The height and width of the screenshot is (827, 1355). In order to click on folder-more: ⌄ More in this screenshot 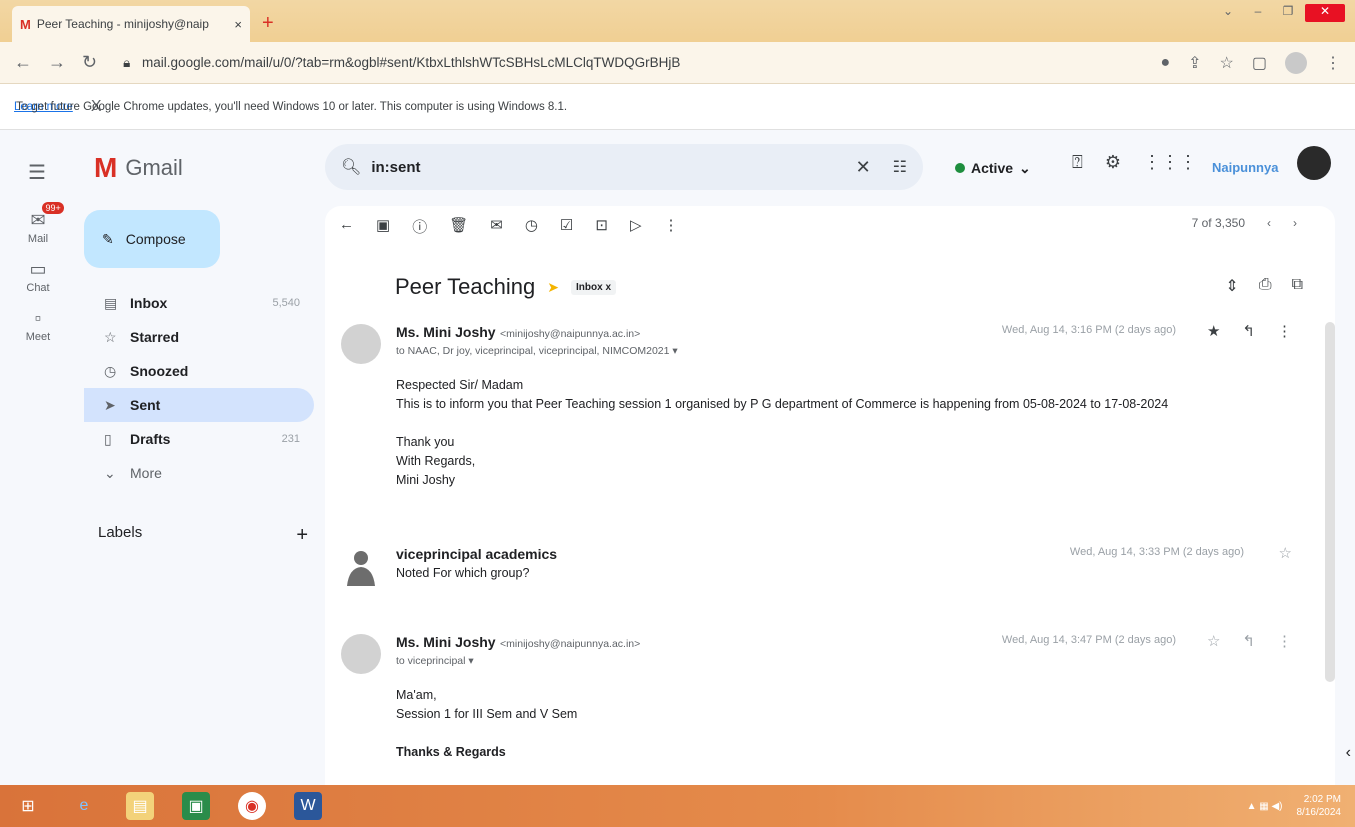, I will do `click(199, 473)`.